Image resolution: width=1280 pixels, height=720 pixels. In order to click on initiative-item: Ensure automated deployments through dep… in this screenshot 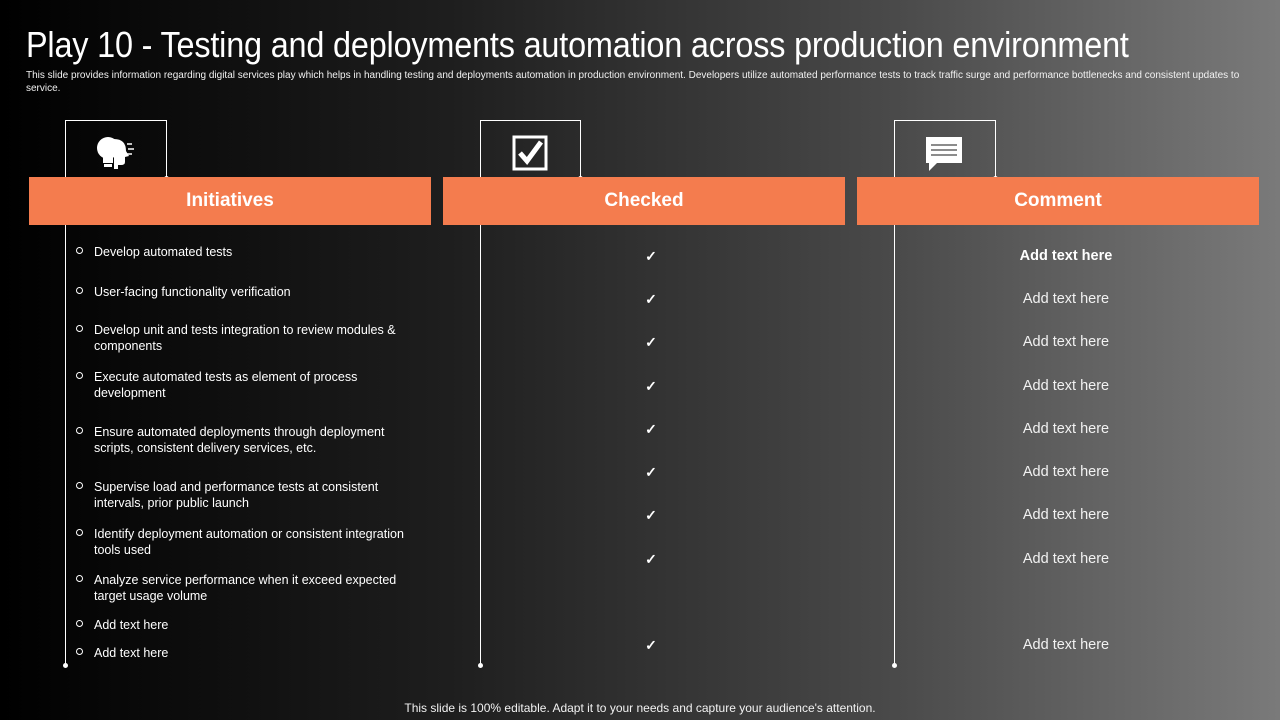, I will do `click(243, 440)`.